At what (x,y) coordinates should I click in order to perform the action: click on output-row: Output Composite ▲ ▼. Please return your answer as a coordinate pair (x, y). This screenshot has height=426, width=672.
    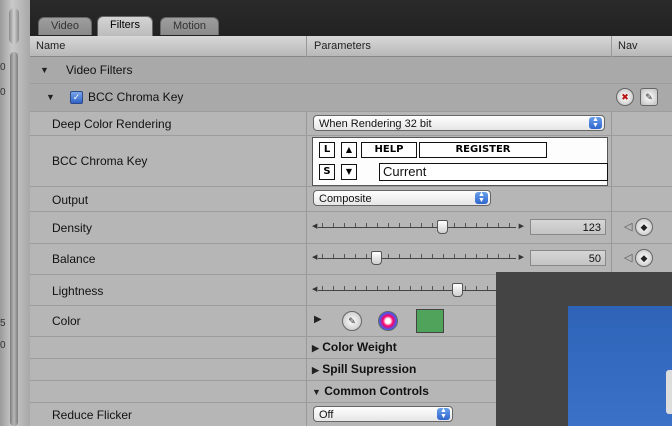
    Looking at the image, I should click on (351, 199).